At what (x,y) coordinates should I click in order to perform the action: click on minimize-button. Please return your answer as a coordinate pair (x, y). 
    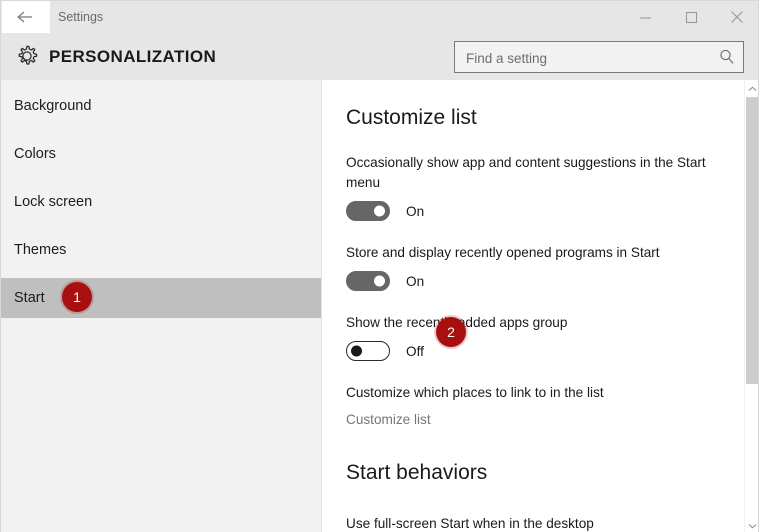
    Looking at the image, I should click on (645, 17).